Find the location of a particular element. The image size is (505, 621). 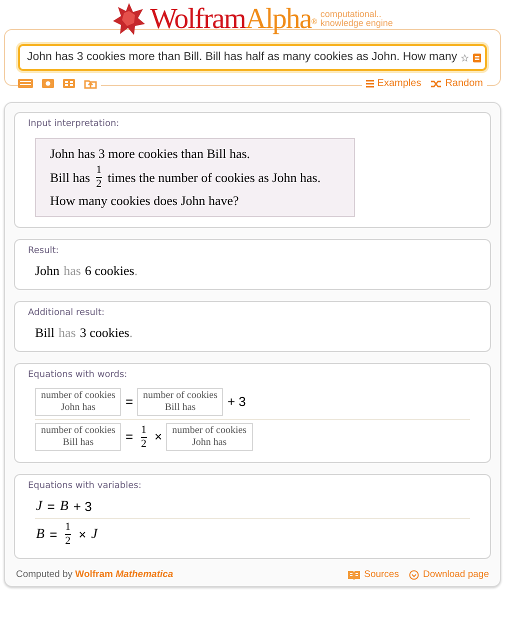

shuffle-icon is located at coordinates (436, 84).